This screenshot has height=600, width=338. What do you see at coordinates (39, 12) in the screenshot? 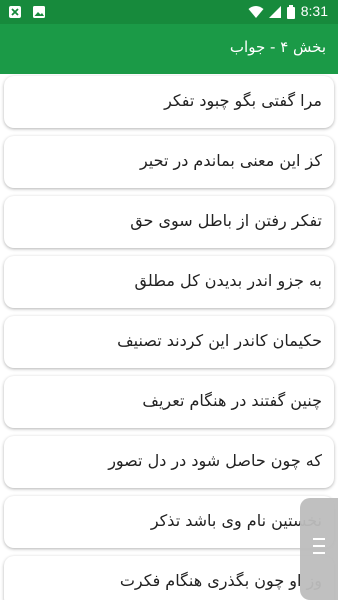
I see `image-icon` at bounding box center [39, 12].